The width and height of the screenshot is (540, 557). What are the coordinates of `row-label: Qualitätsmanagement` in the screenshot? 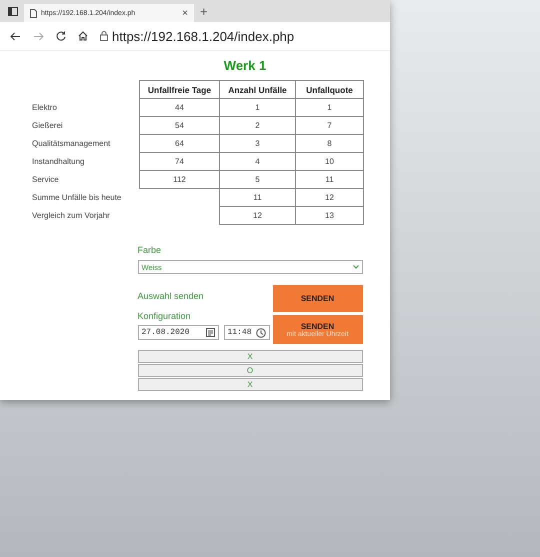 It's located at (72, 144).